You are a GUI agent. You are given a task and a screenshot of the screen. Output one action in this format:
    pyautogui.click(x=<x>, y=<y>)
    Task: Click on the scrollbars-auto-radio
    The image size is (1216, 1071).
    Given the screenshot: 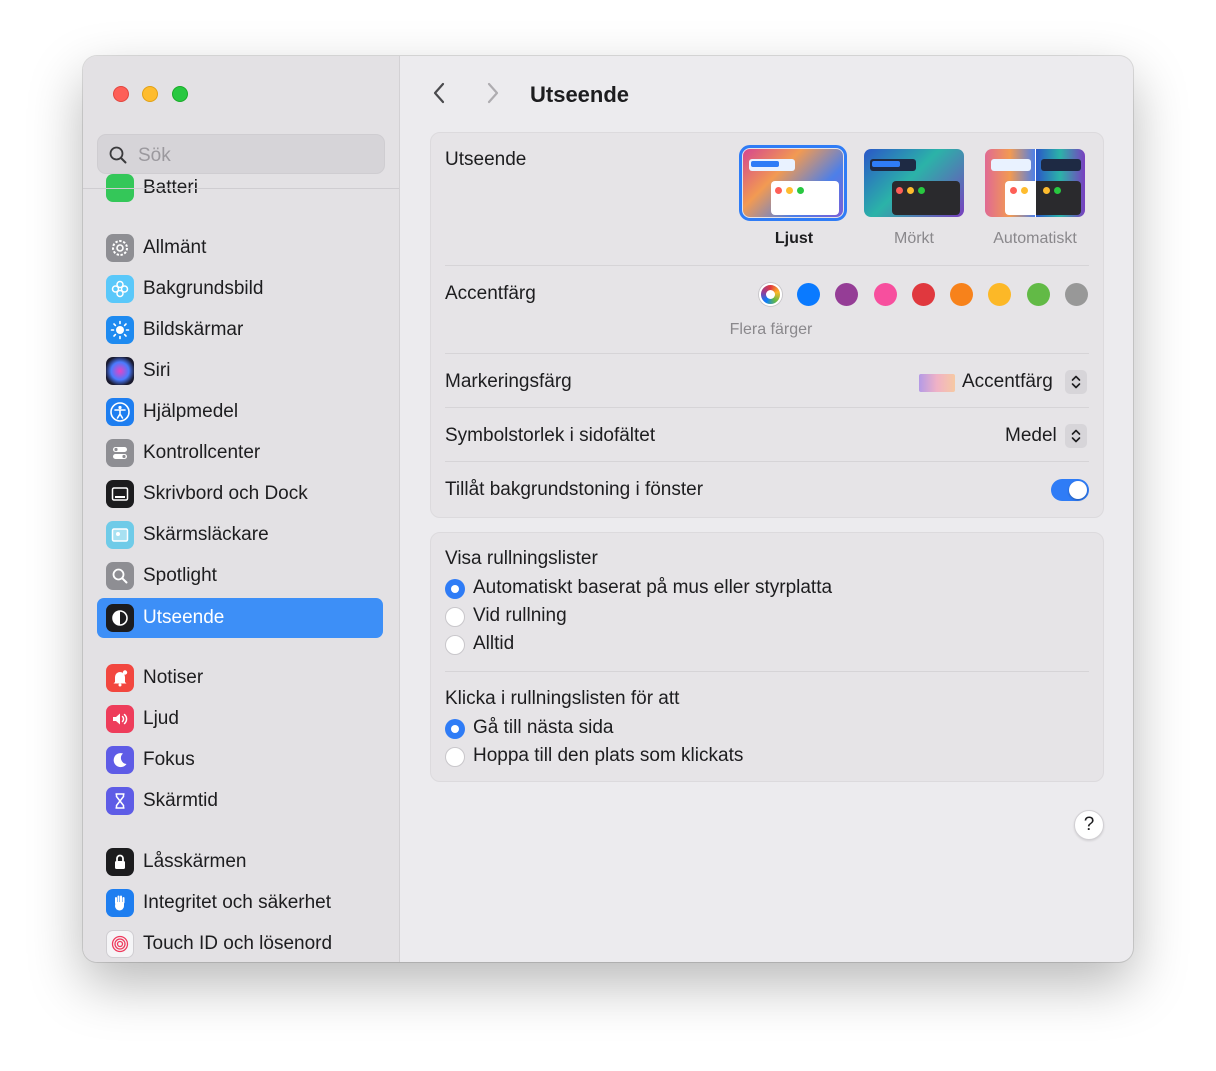 What is the action you would take?
    pyautogui.click(x=455, y=589)
    